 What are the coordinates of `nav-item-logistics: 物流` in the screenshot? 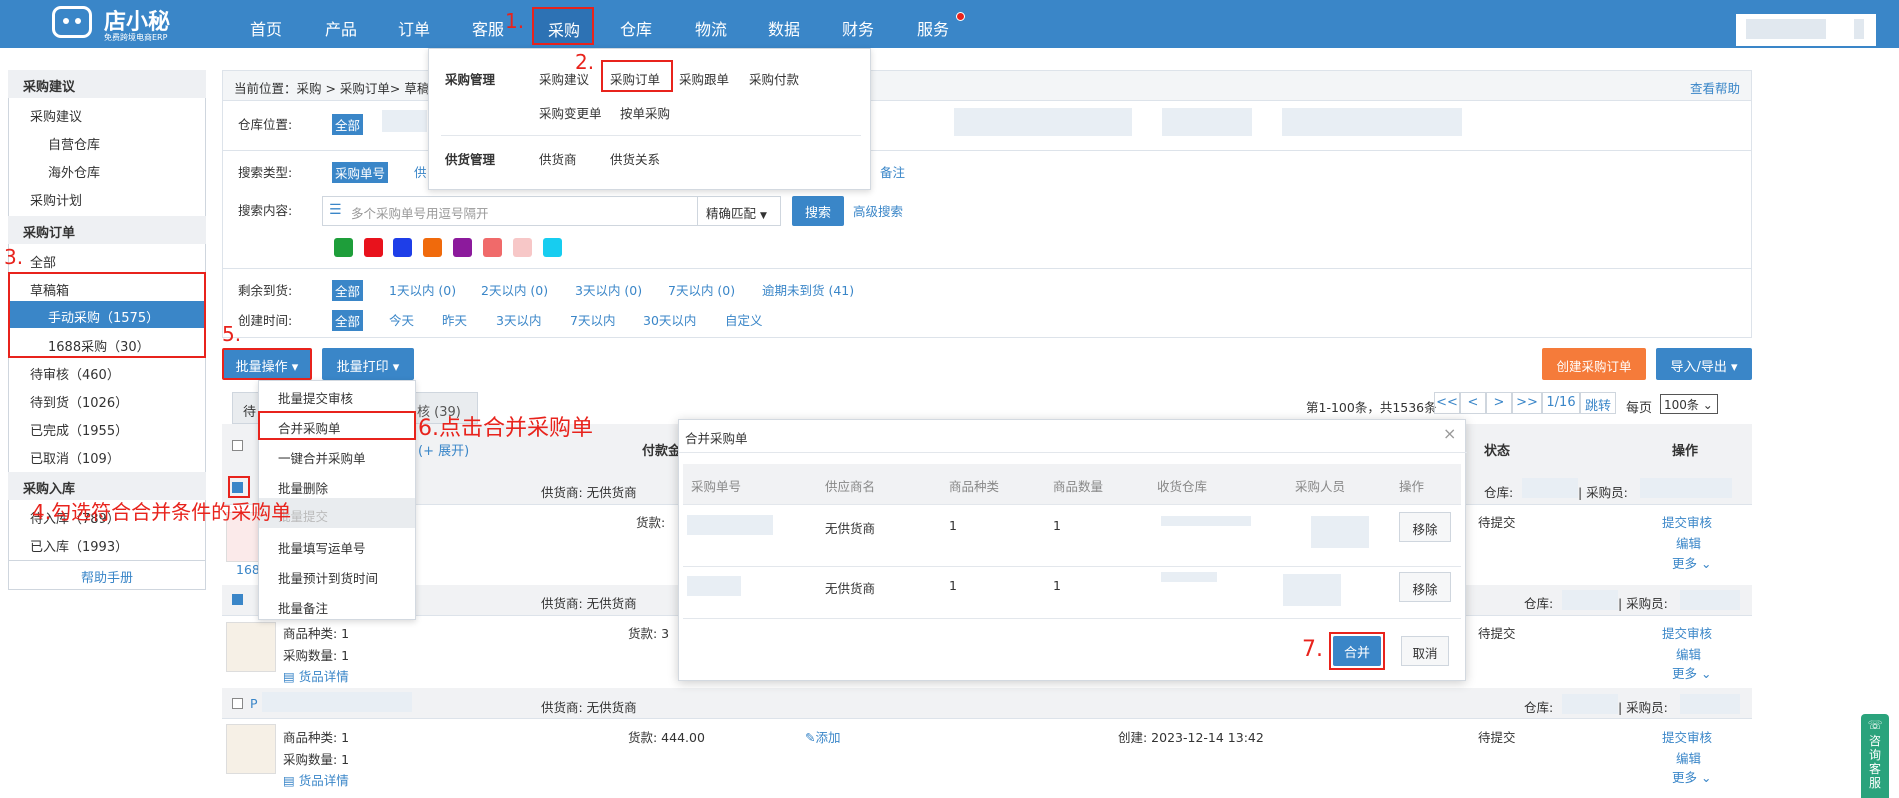 It's located at (711, 28).